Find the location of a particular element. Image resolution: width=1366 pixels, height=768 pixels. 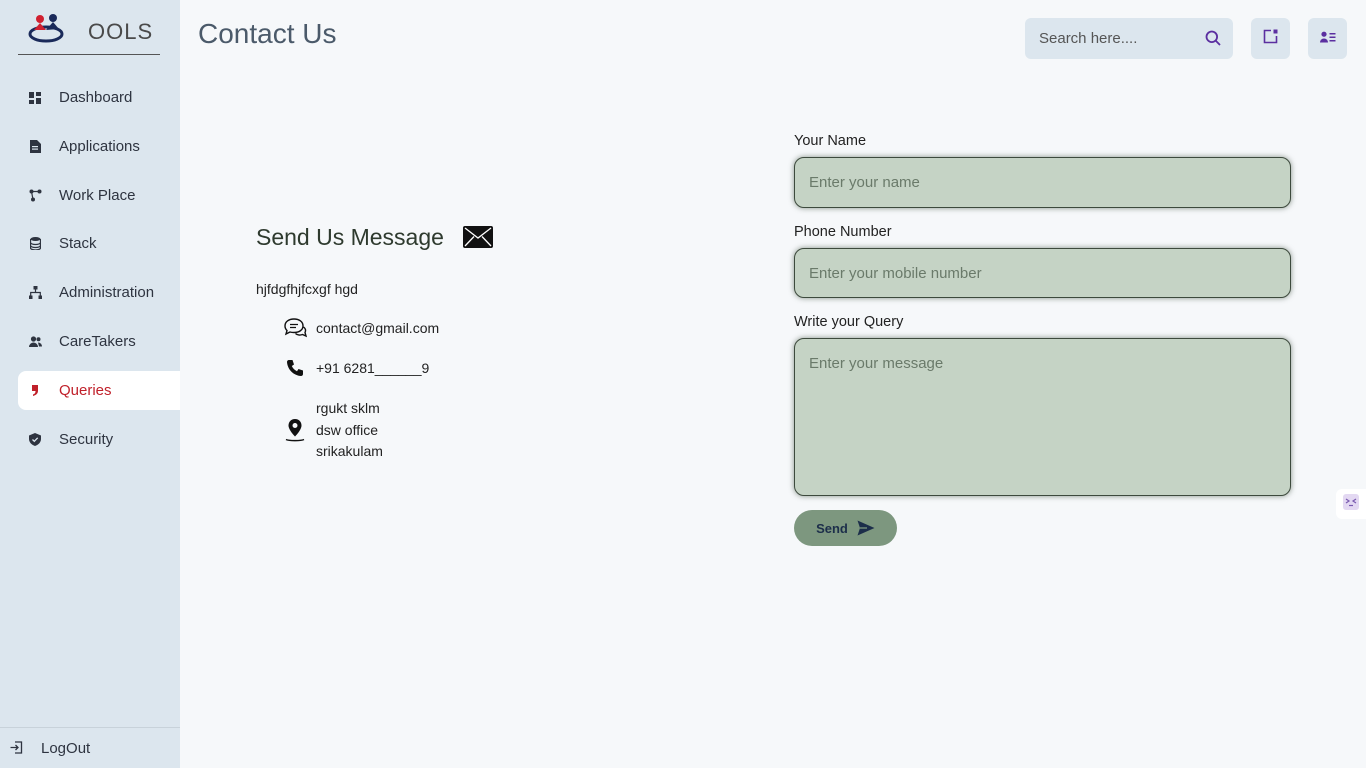

contact-phone-row: +91 6281______9 is located at coordinates (356, 368).